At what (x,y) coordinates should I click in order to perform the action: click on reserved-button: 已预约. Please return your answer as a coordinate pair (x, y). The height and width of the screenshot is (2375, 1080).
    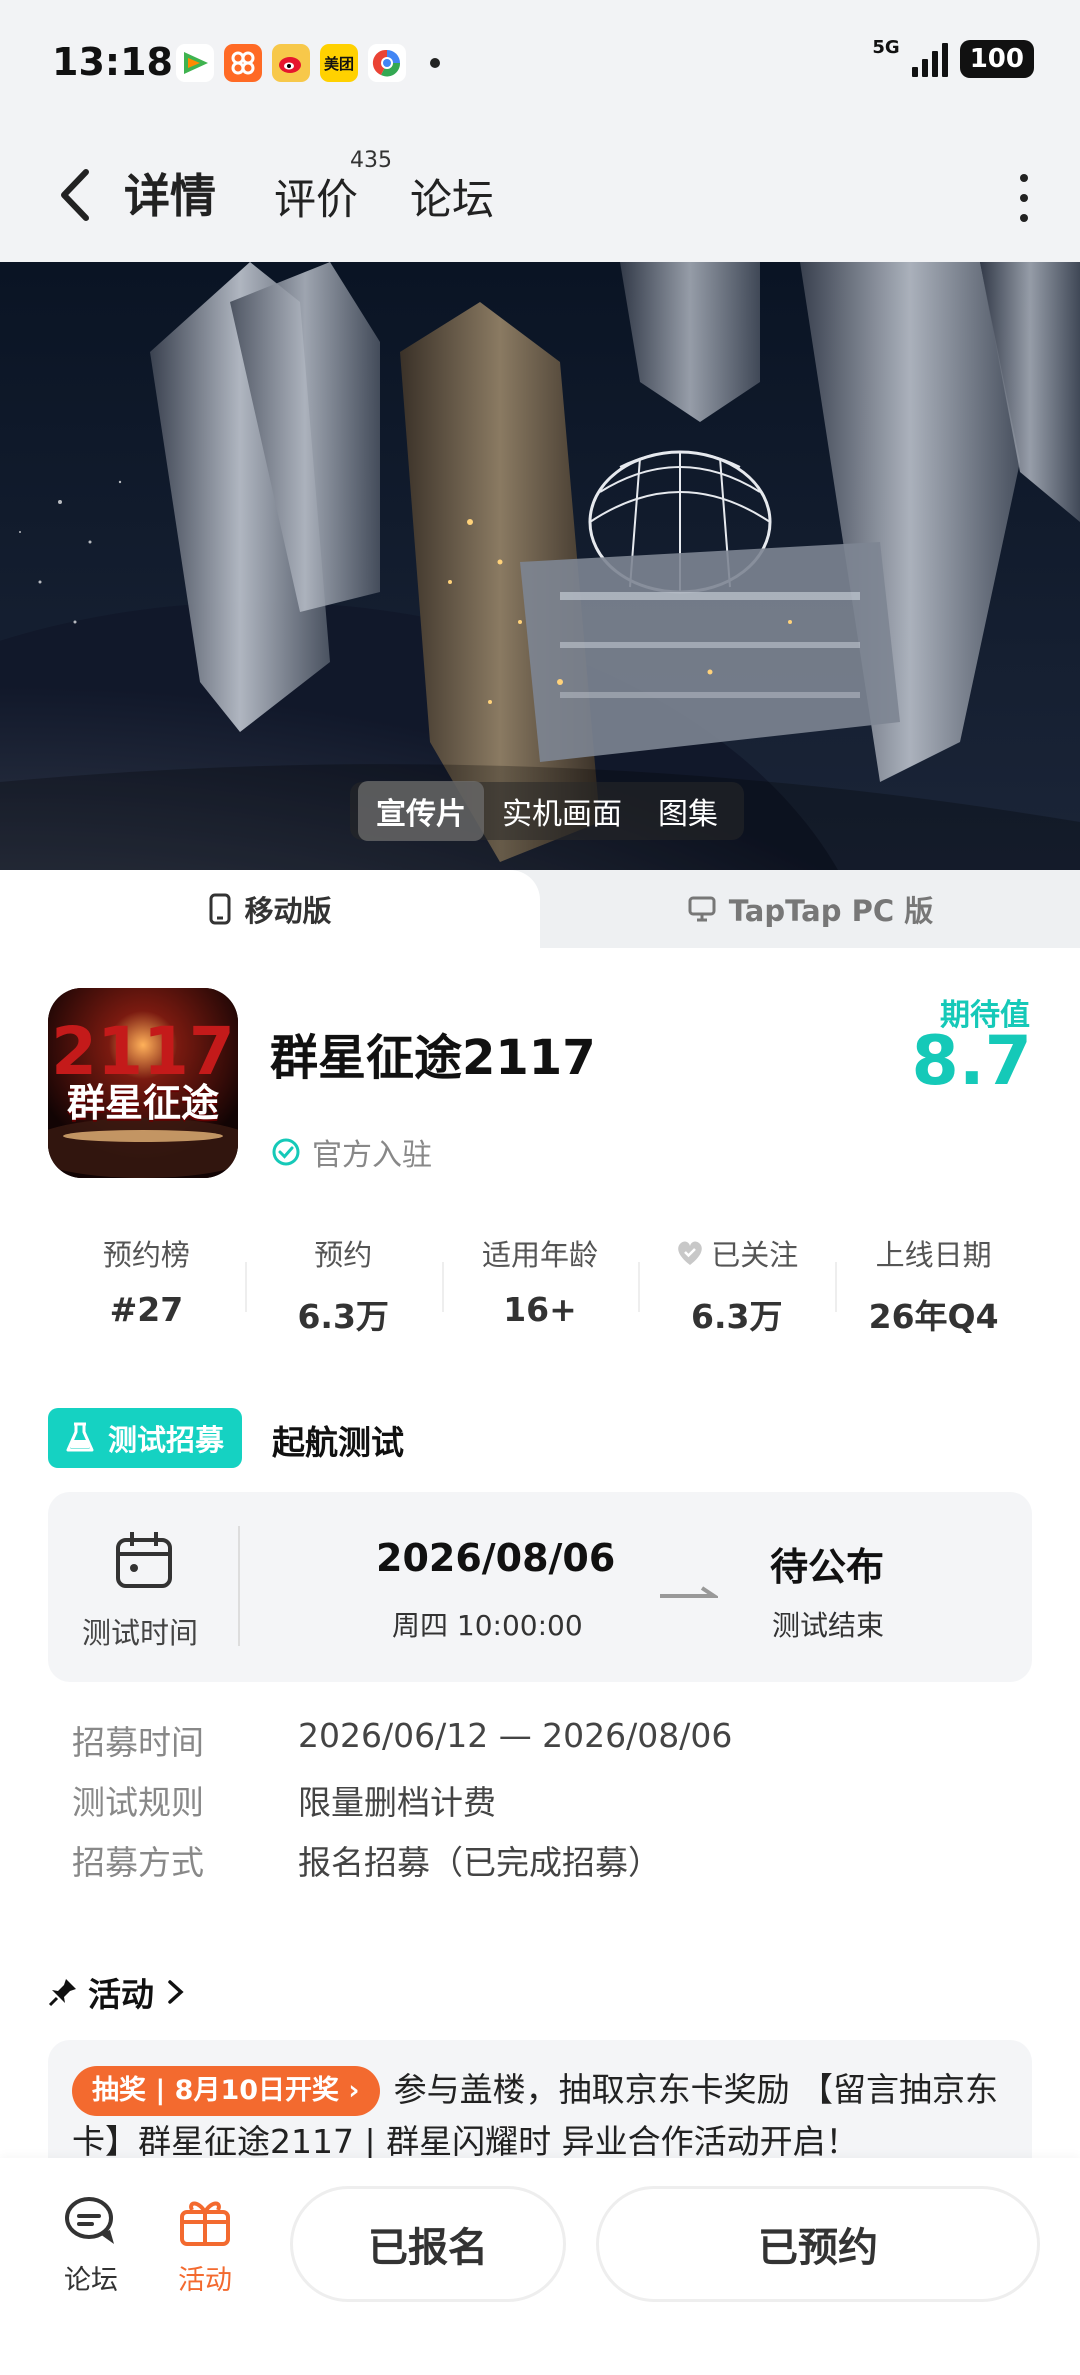
    Looking at the image, I should click on (818, 2244).